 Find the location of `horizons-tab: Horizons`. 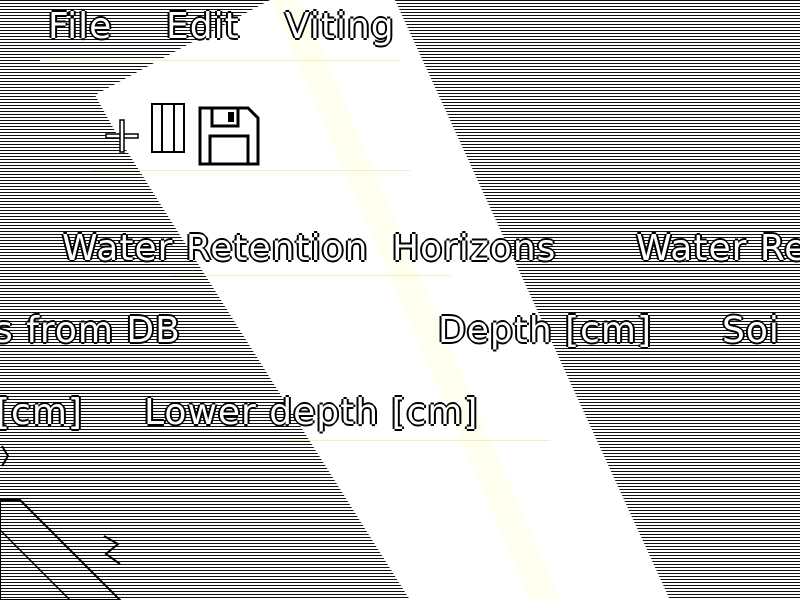

horizons-tab: Horizons is located at coordinates (474, 248).